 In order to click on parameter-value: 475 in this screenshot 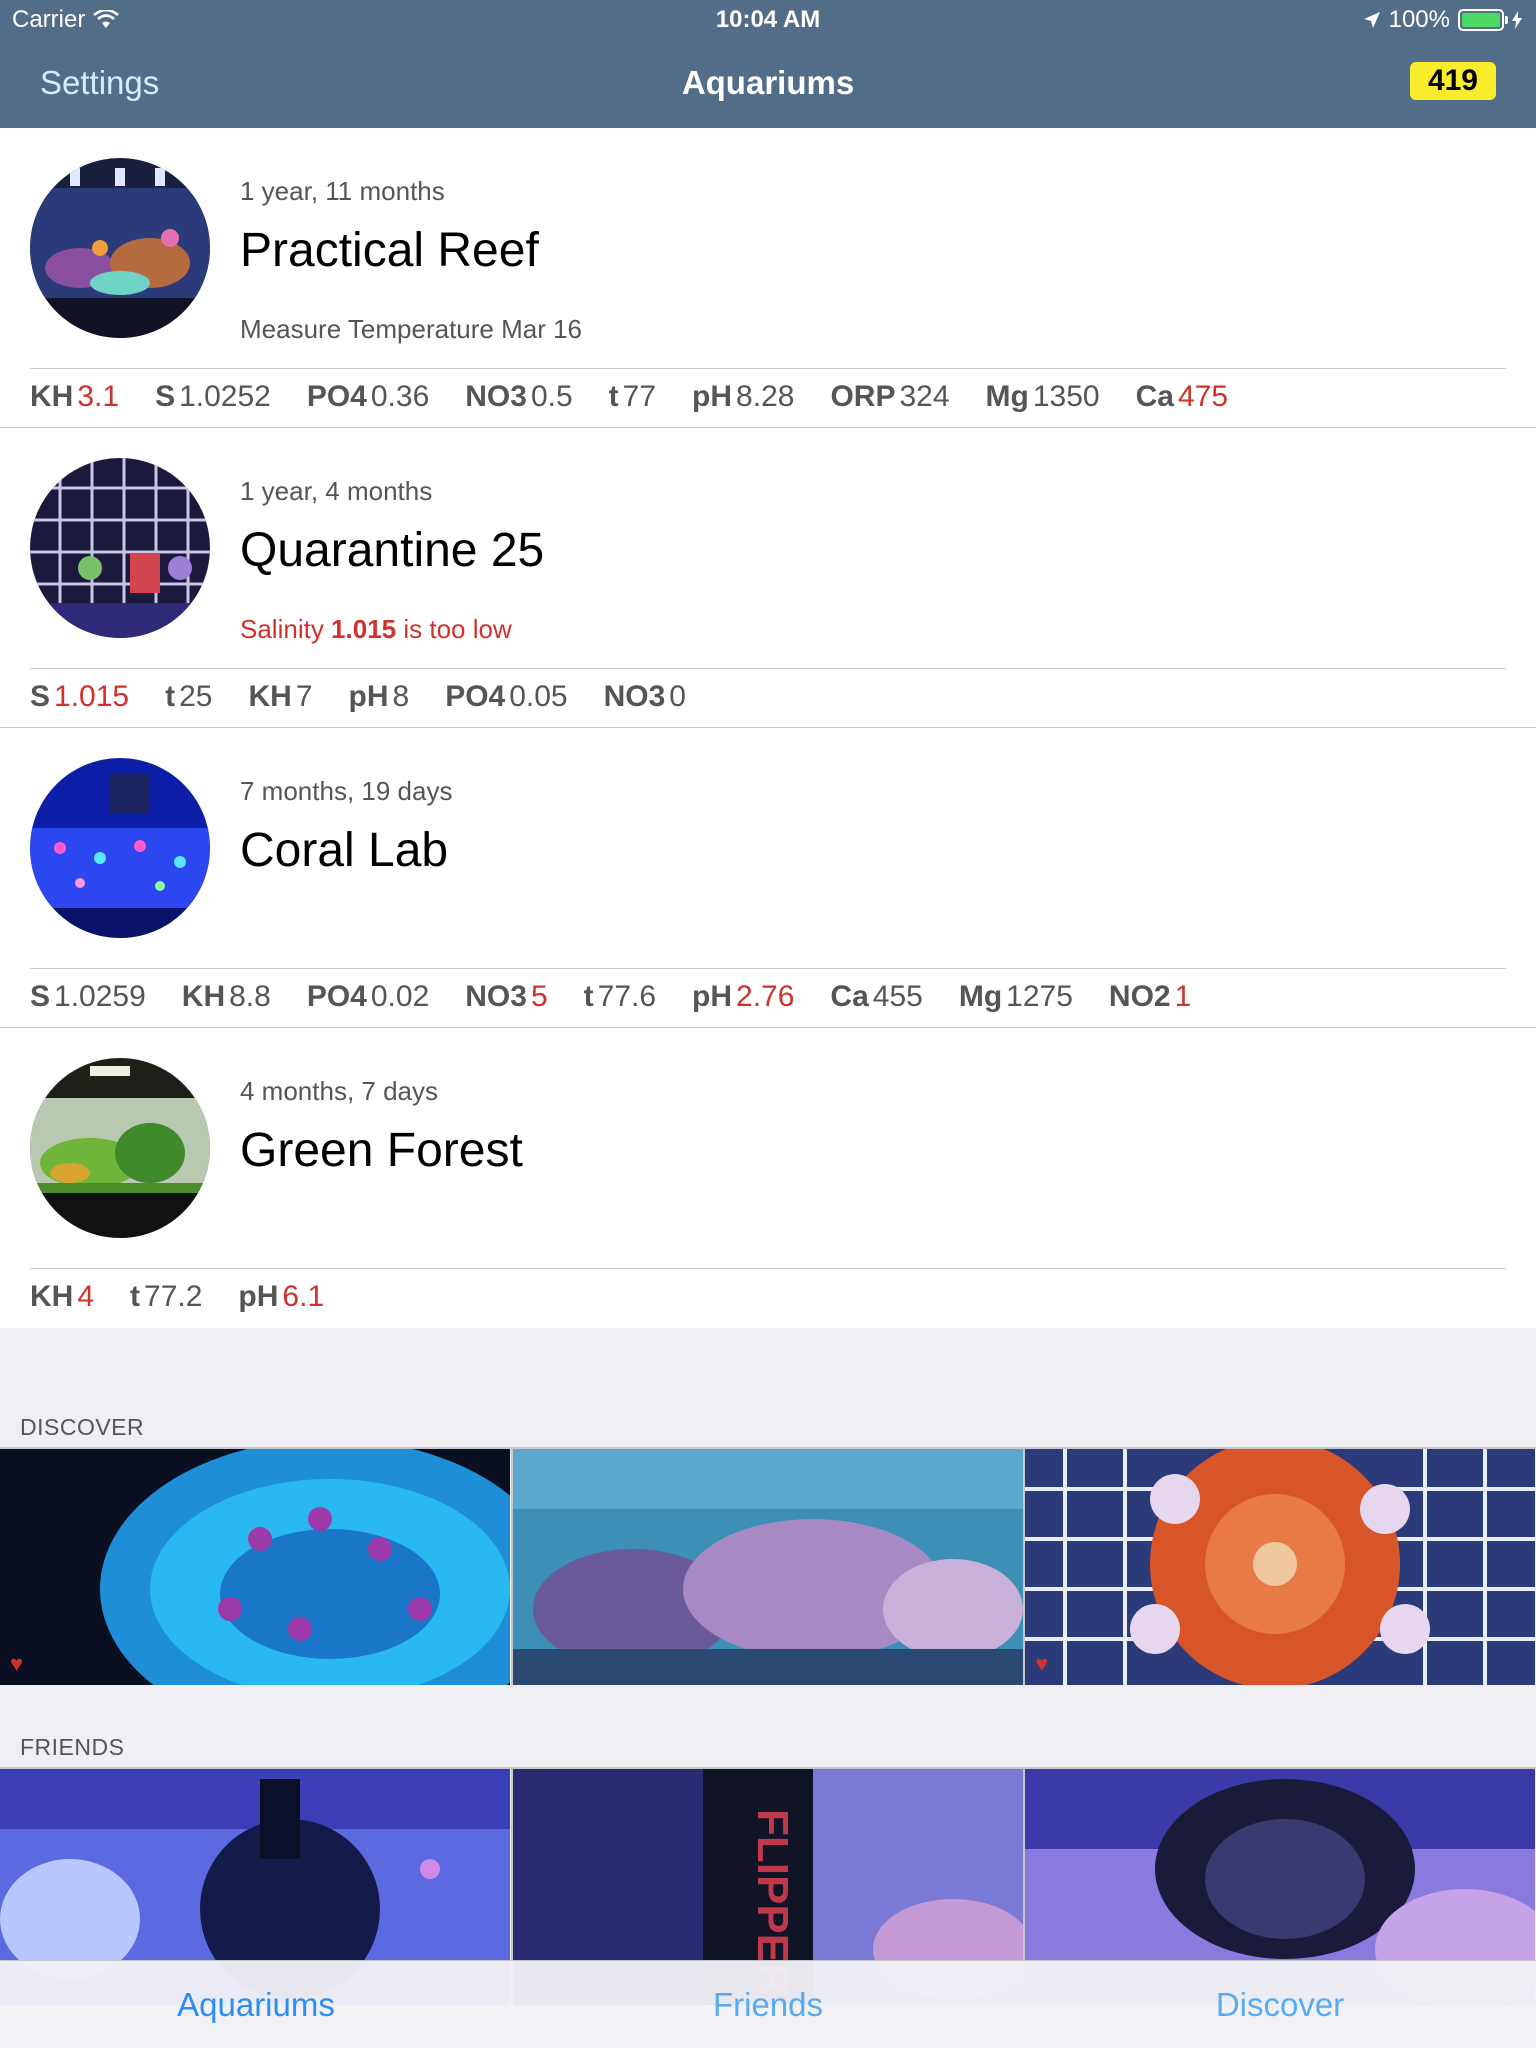, I will do `click(1203, 396)`.